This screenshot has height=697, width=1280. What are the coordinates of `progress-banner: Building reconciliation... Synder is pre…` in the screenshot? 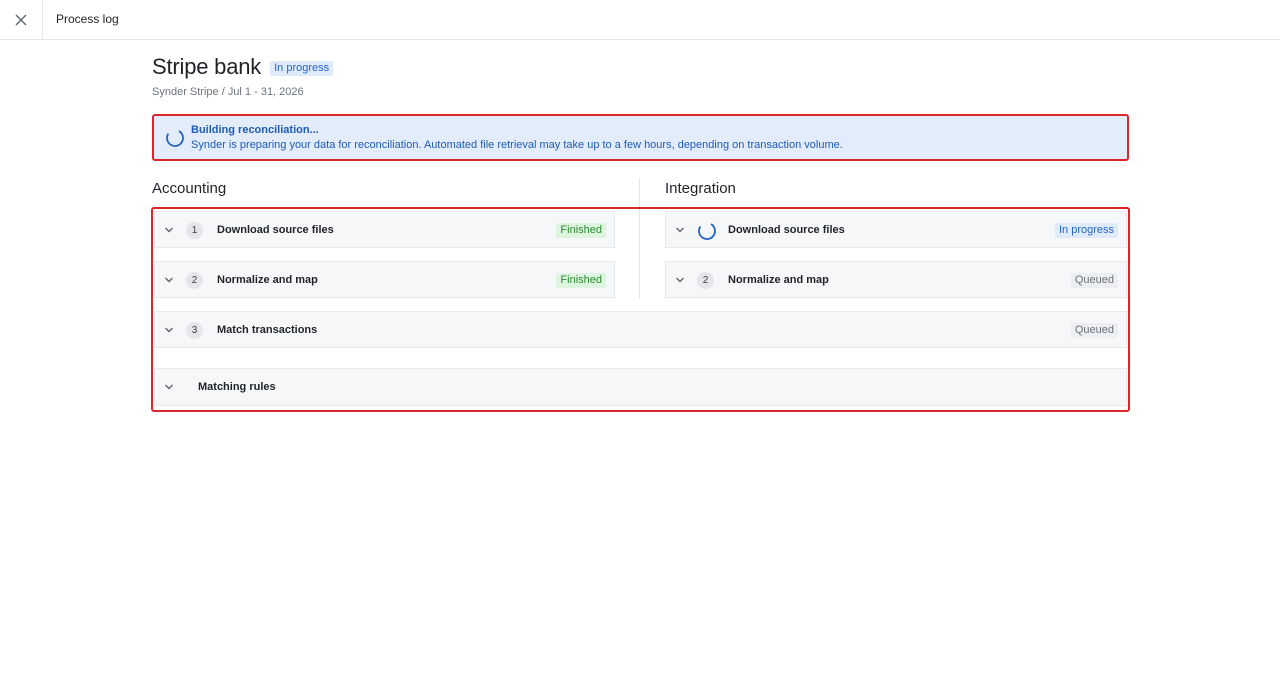 It's located at (640, 137).